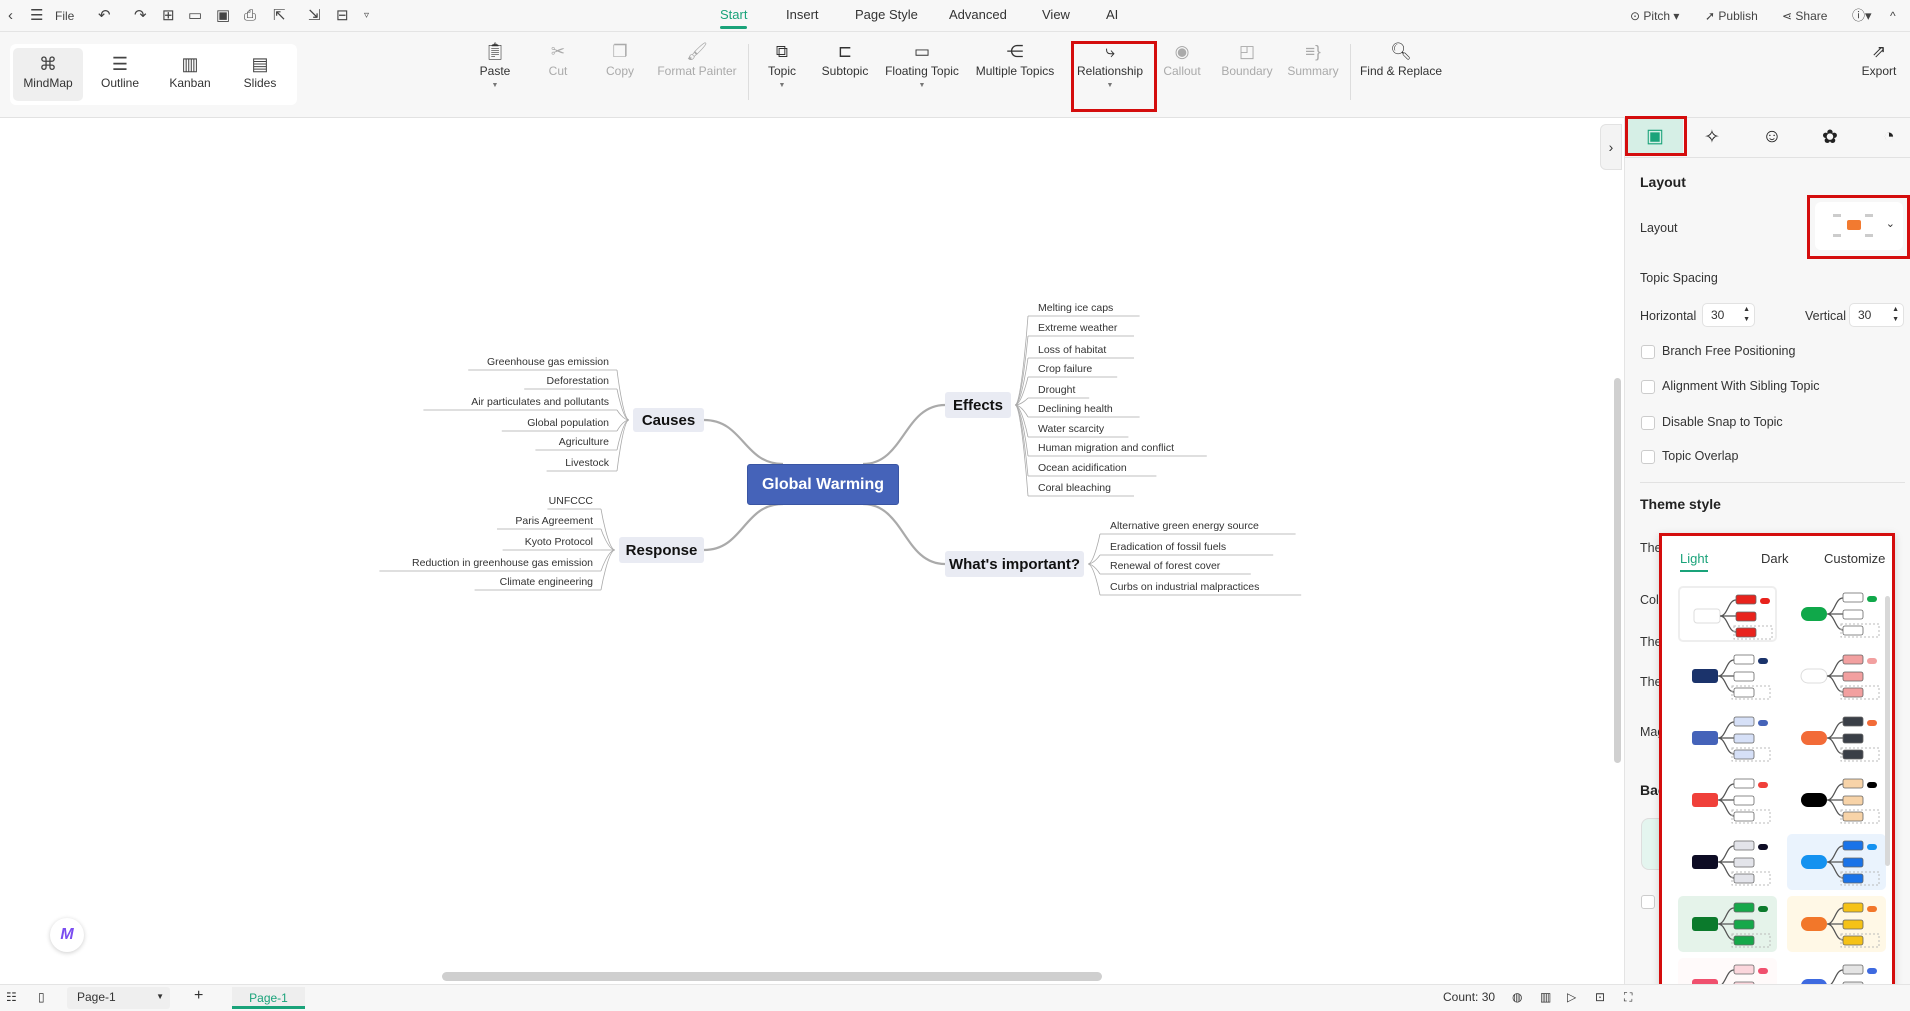  What do you see at coordinates (41, 997) in the screenshot?
I see `page-panel-icon: ▯` at bounding box center [41, 997].